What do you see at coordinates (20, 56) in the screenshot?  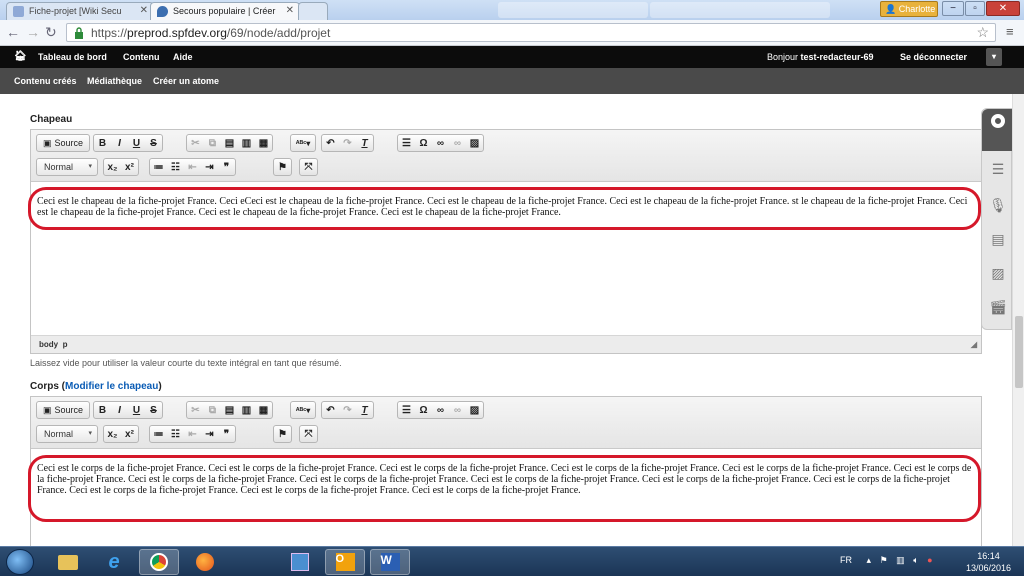 I see `home-icon: 🏠︎` at bounding box center [20, 56].